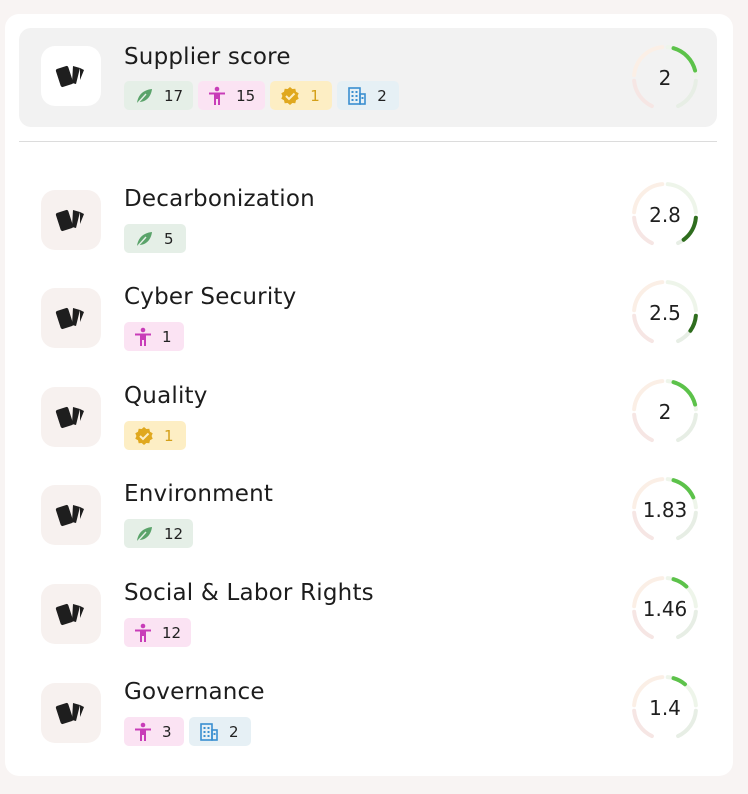 Image resolution: width=748 pixels, height=794 pixels. Describe the element at coordinates (368, 315) in the screenshot. I see `category-row: Cyber Security 1 2.5` at that location.